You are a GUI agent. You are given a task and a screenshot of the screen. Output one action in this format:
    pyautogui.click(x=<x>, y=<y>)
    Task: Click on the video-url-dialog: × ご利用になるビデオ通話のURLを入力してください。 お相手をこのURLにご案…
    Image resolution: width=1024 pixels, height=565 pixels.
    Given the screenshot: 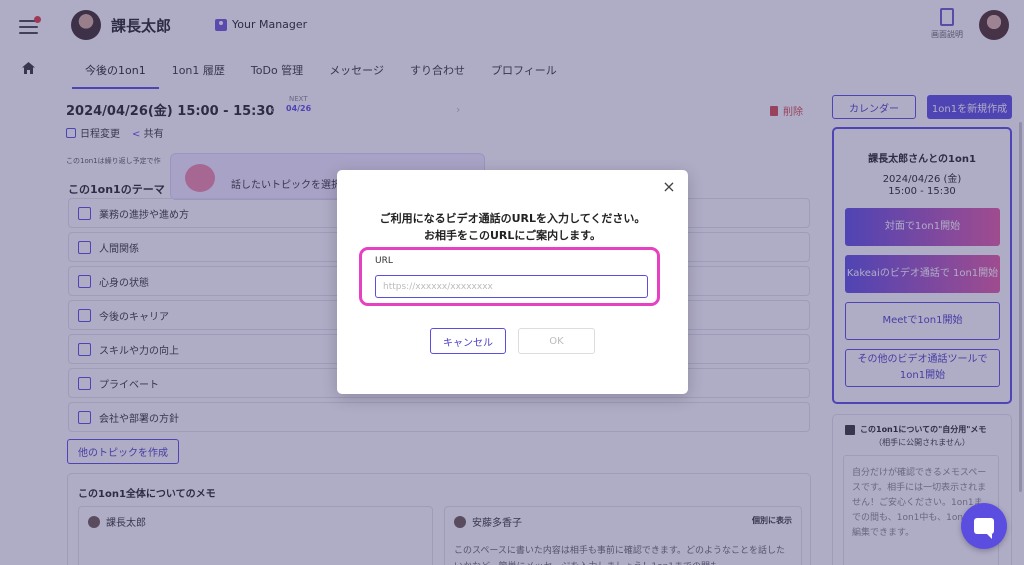 What is the action you would take?
    pyautogui.click(x=512, y=282)
    